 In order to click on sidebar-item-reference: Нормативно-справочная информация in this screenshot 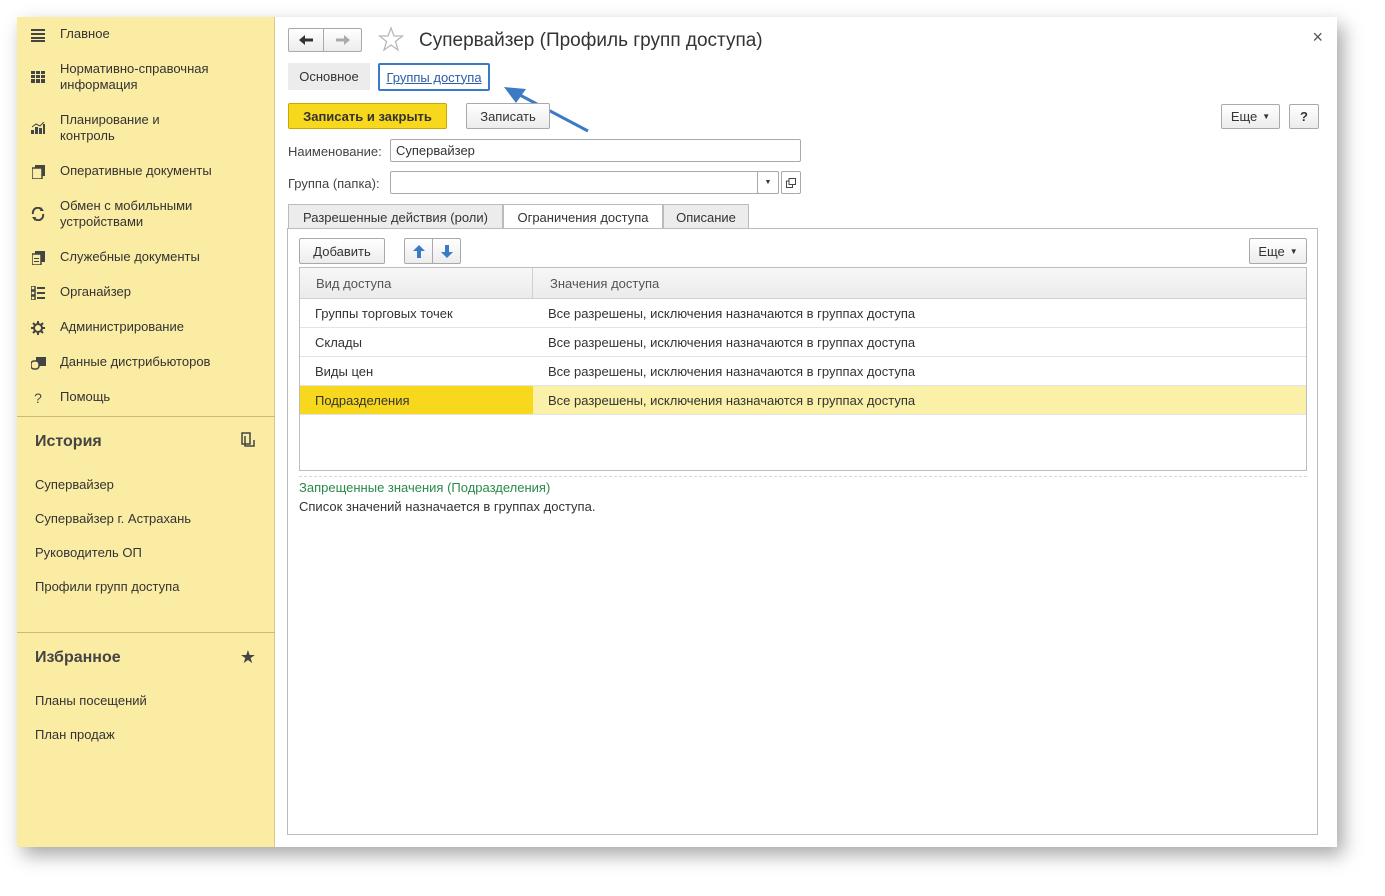, I will do `click(146, 77)`.